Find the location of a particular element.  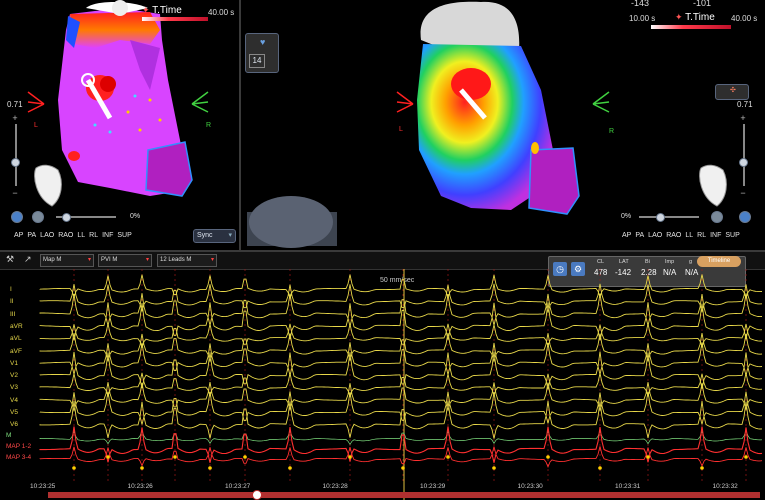

lead-label: aVL is located at coordinates (16, 339).